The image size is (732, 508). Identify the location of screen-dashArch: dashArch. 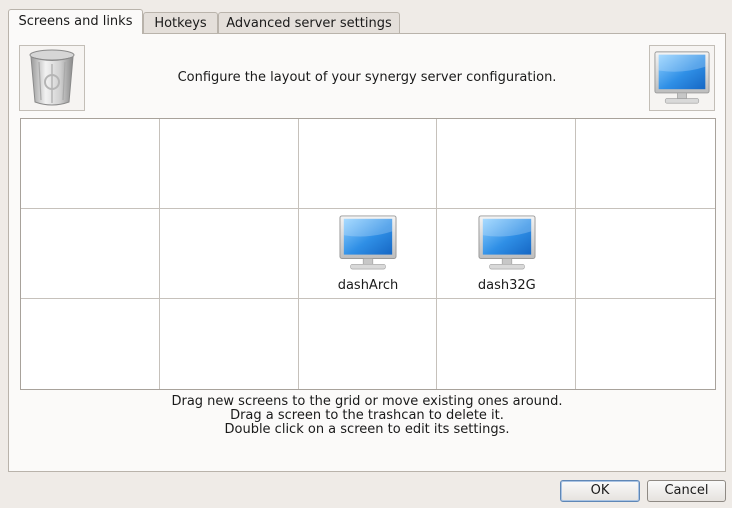
(368, 253).